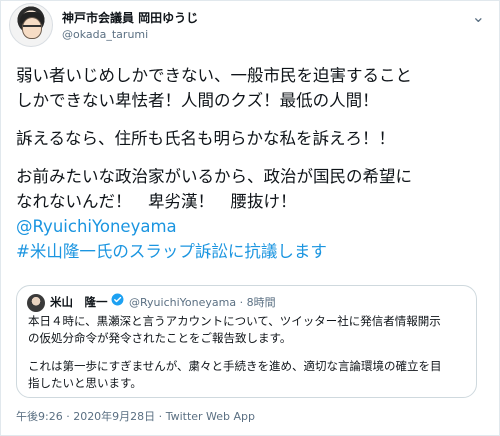 The image size is (500, 436). I want to click on avatar-glasses, so click(32, 28).